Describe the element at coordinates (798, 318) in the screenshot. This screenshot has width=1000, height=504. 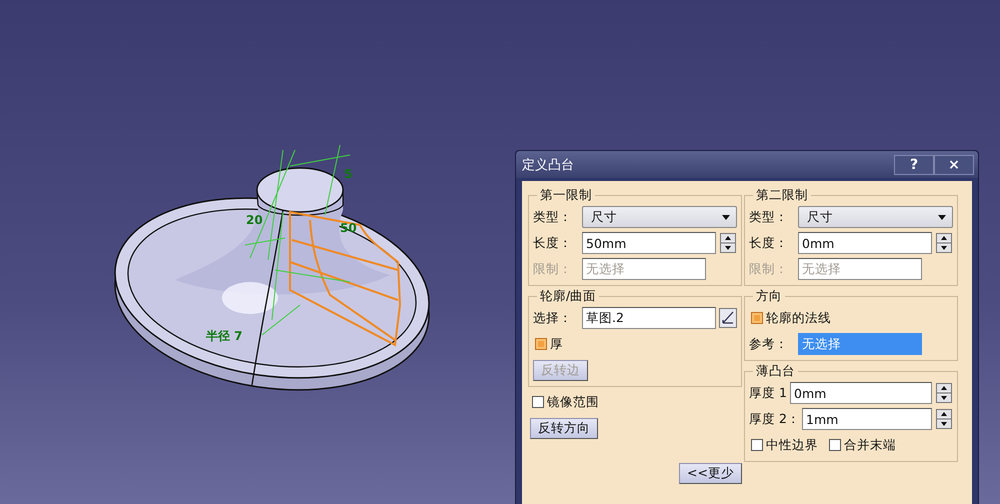
I see `checkbox-label: 轮廓的法线` at that location.